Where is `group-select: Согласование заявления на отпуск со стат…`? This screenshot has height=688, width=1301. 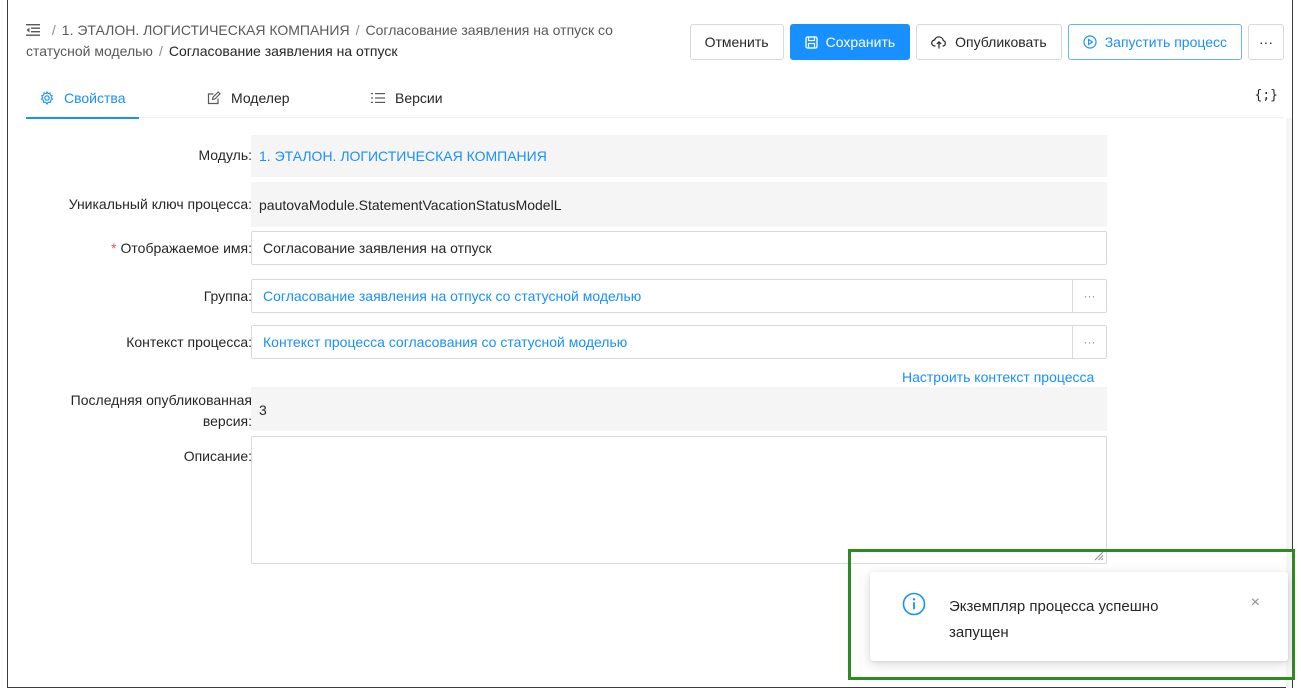 group-select: Согласование заявления на отпуск со стат… is located at coordinates (679, 296).